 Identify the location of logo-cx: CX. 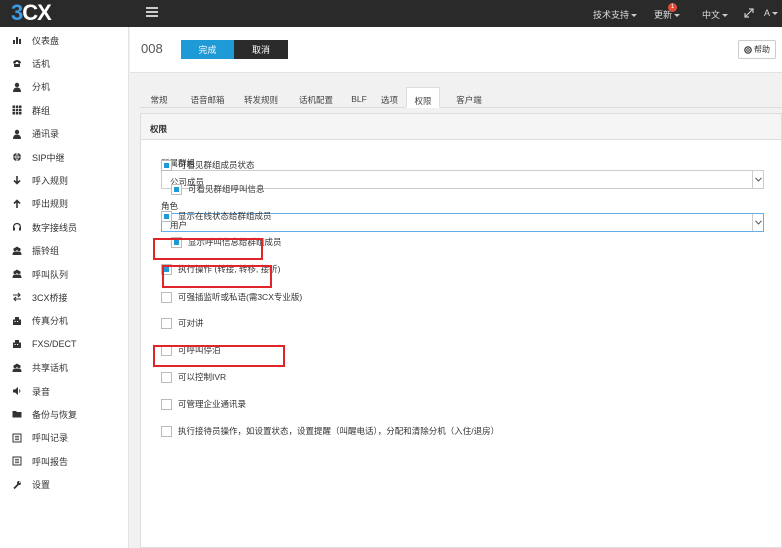
(37, 12).